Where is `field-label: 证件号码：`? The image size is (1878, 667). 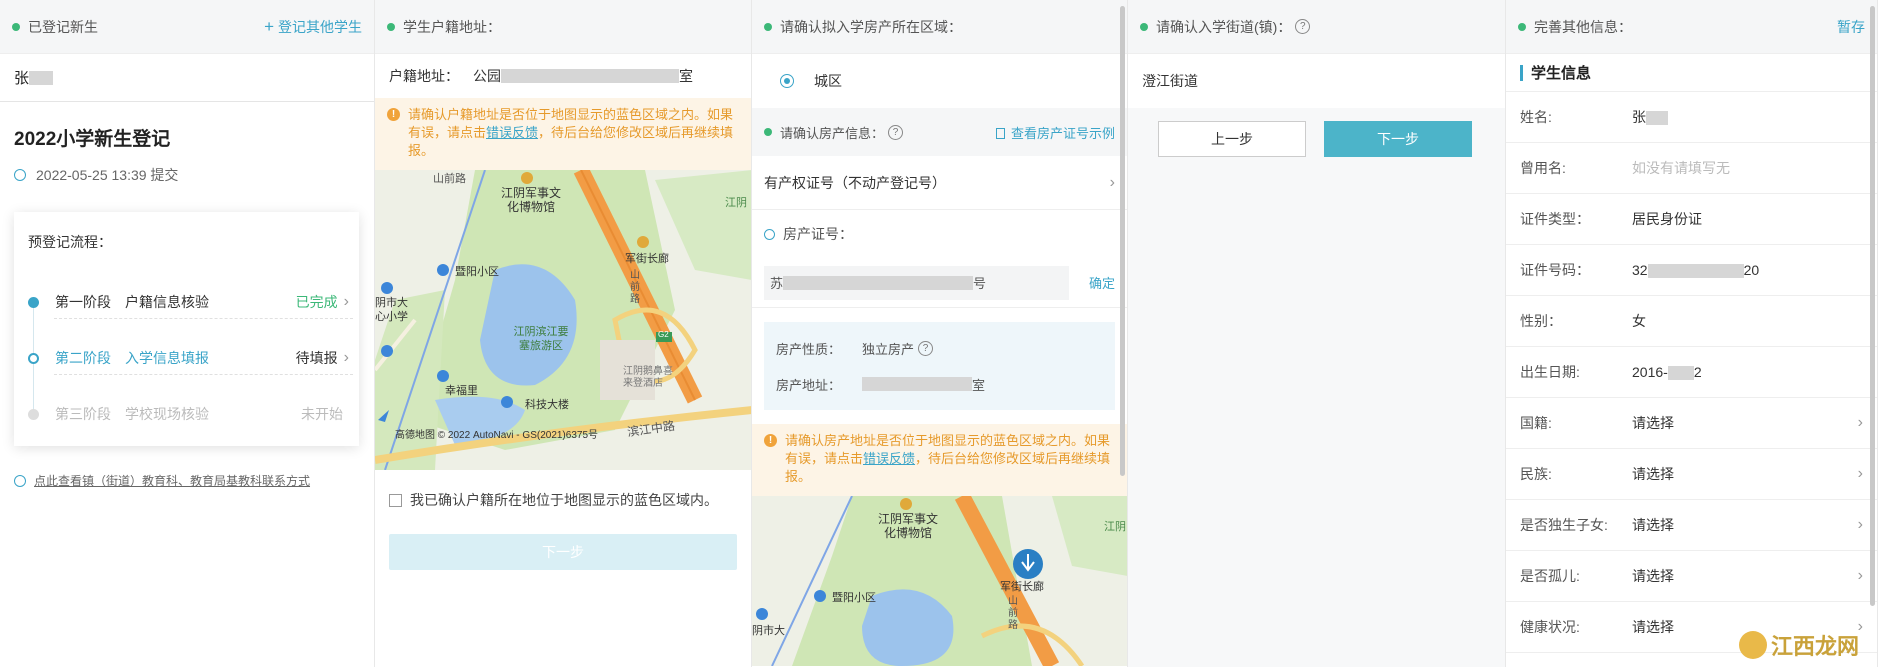 field-label: 证件号码： is located at coordinates (1555, 270).